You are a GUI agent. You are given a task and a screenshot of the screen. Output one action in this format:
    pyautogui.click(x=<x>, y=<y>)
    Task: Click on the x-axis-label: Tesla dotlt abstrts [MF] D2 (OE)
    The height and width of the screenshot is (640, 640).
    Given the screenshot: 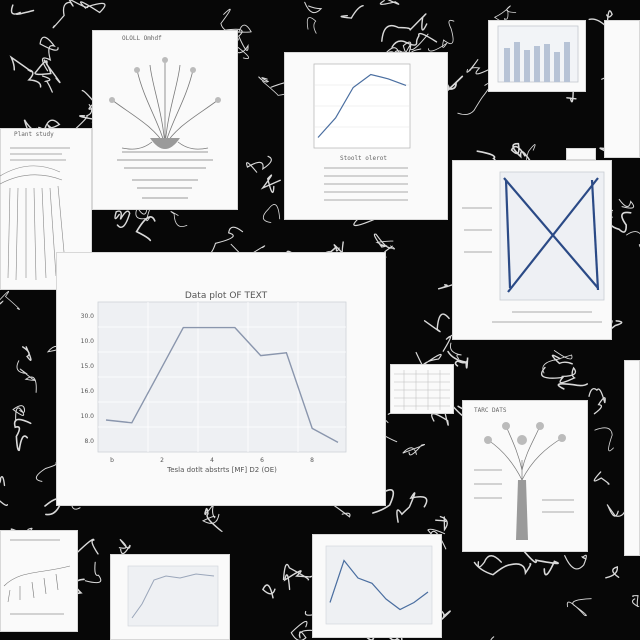 What is the action you would take?
    pyautogui.click(x=221, y=470)
    